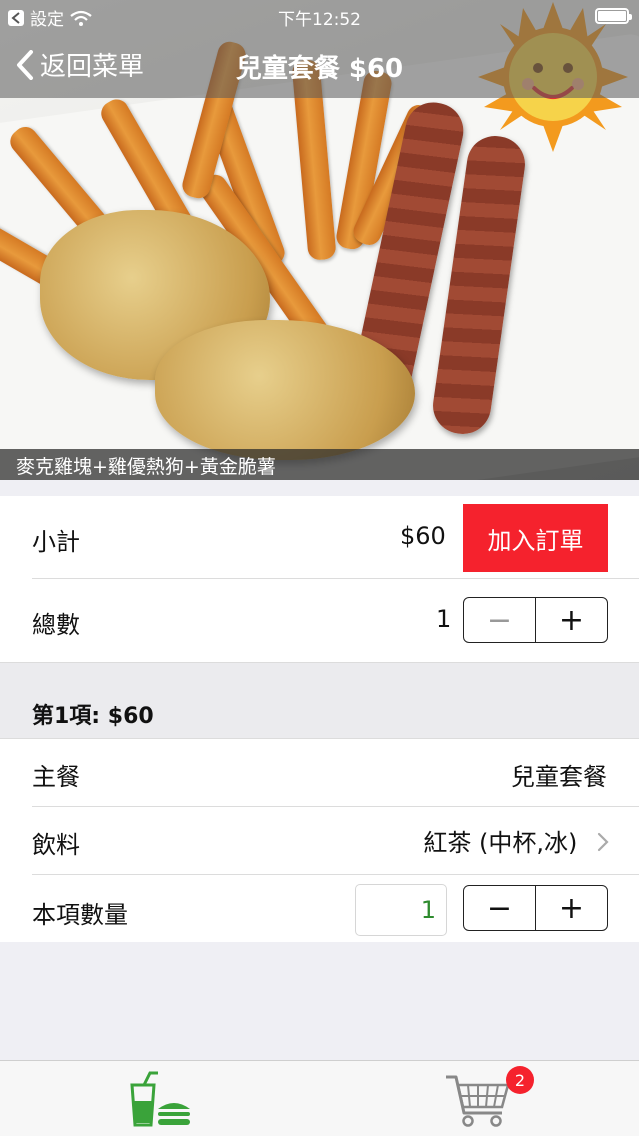 The image size is (639, 1136). Describe the element at coordinates (56, 845) in the screenshot. I see `drink-label: 飲料` at that location.